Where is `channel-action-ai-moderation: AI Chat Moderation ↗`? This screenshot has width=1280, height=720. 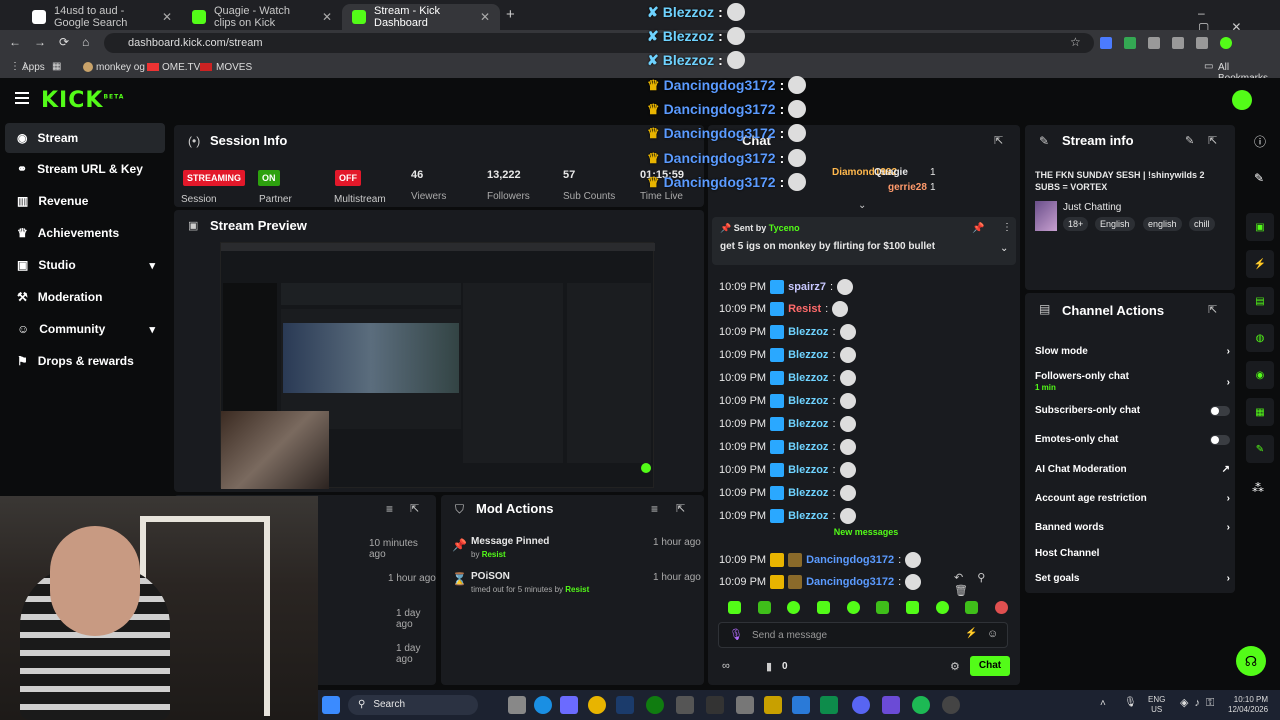
channel-action-ai-moderation: AI Chat Moderation ↗ is located at coordinates (1132, 469).